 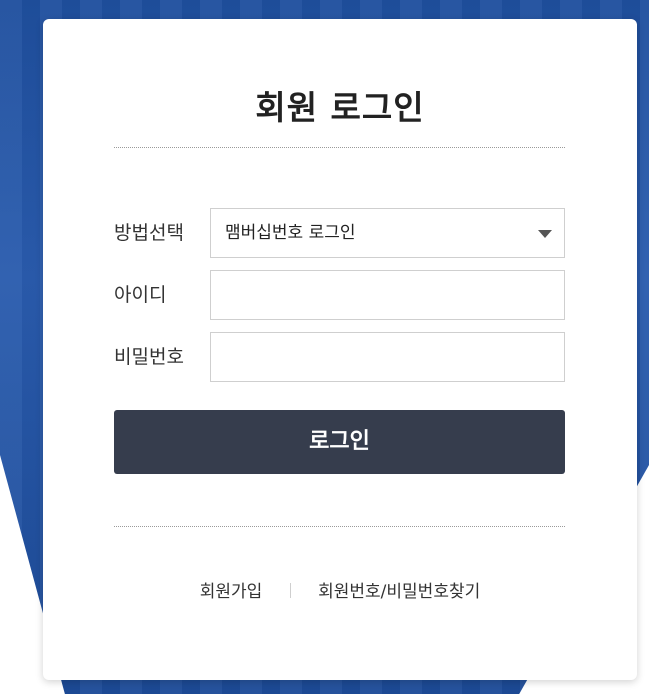 I want to click on password-label: 비밀번호, so click(x=149, y=357).